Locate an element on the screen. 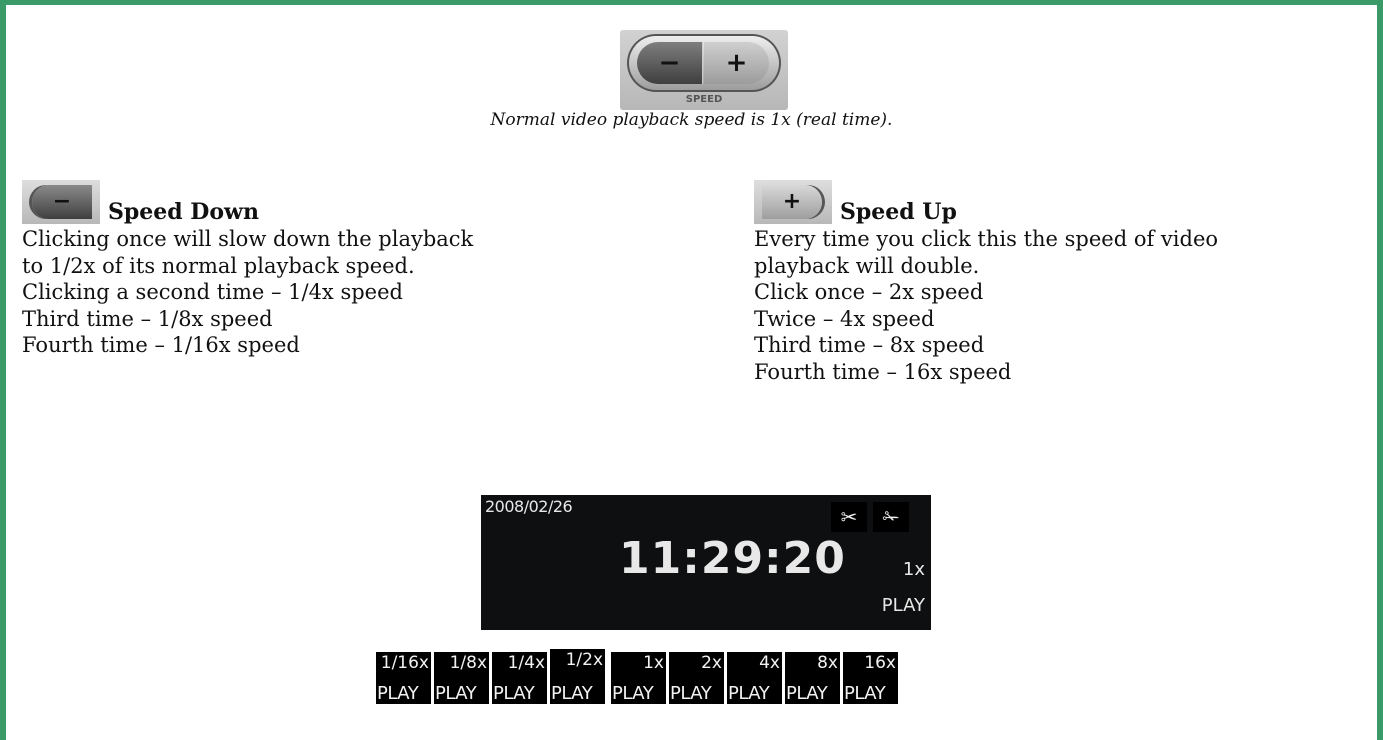  speed-down-button: − is located at coordinates (670, 63).